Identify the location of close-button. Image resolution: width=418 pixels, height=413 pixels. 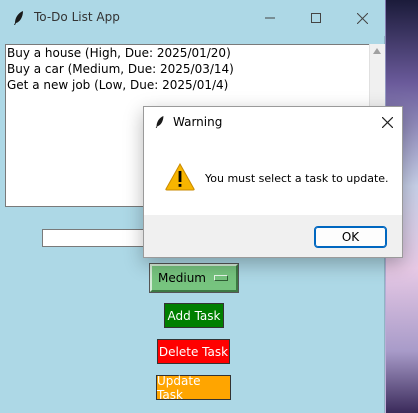
(362, 18).